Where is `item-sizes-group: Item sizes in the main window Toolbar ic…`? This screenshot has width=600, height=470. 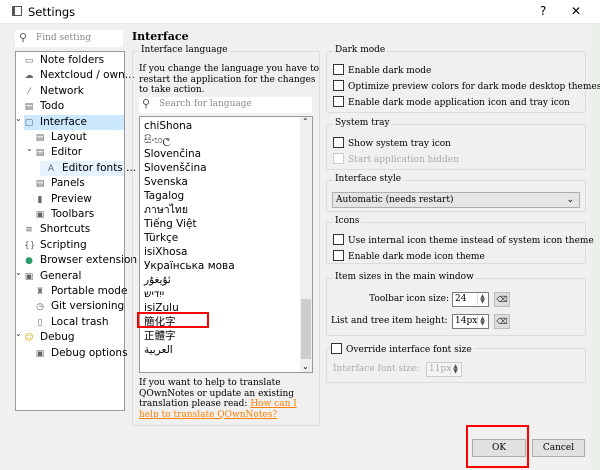 item-sizes-group: Item sizes in the main window Toolbar ic… is located at coordinates (456, 304).